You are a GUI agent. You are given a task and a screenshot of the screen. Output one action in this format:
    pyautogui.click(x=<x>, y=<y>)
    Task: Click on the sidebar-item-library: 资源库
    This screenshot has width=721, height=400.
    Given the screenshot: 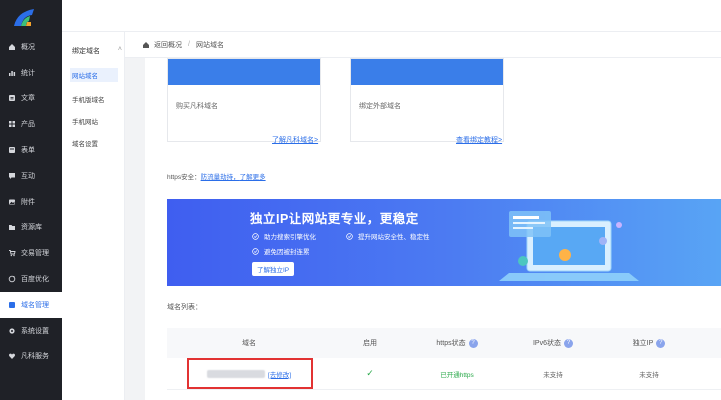 What is the action you would take?
    pyautogui.click(x=31, y=228)
    